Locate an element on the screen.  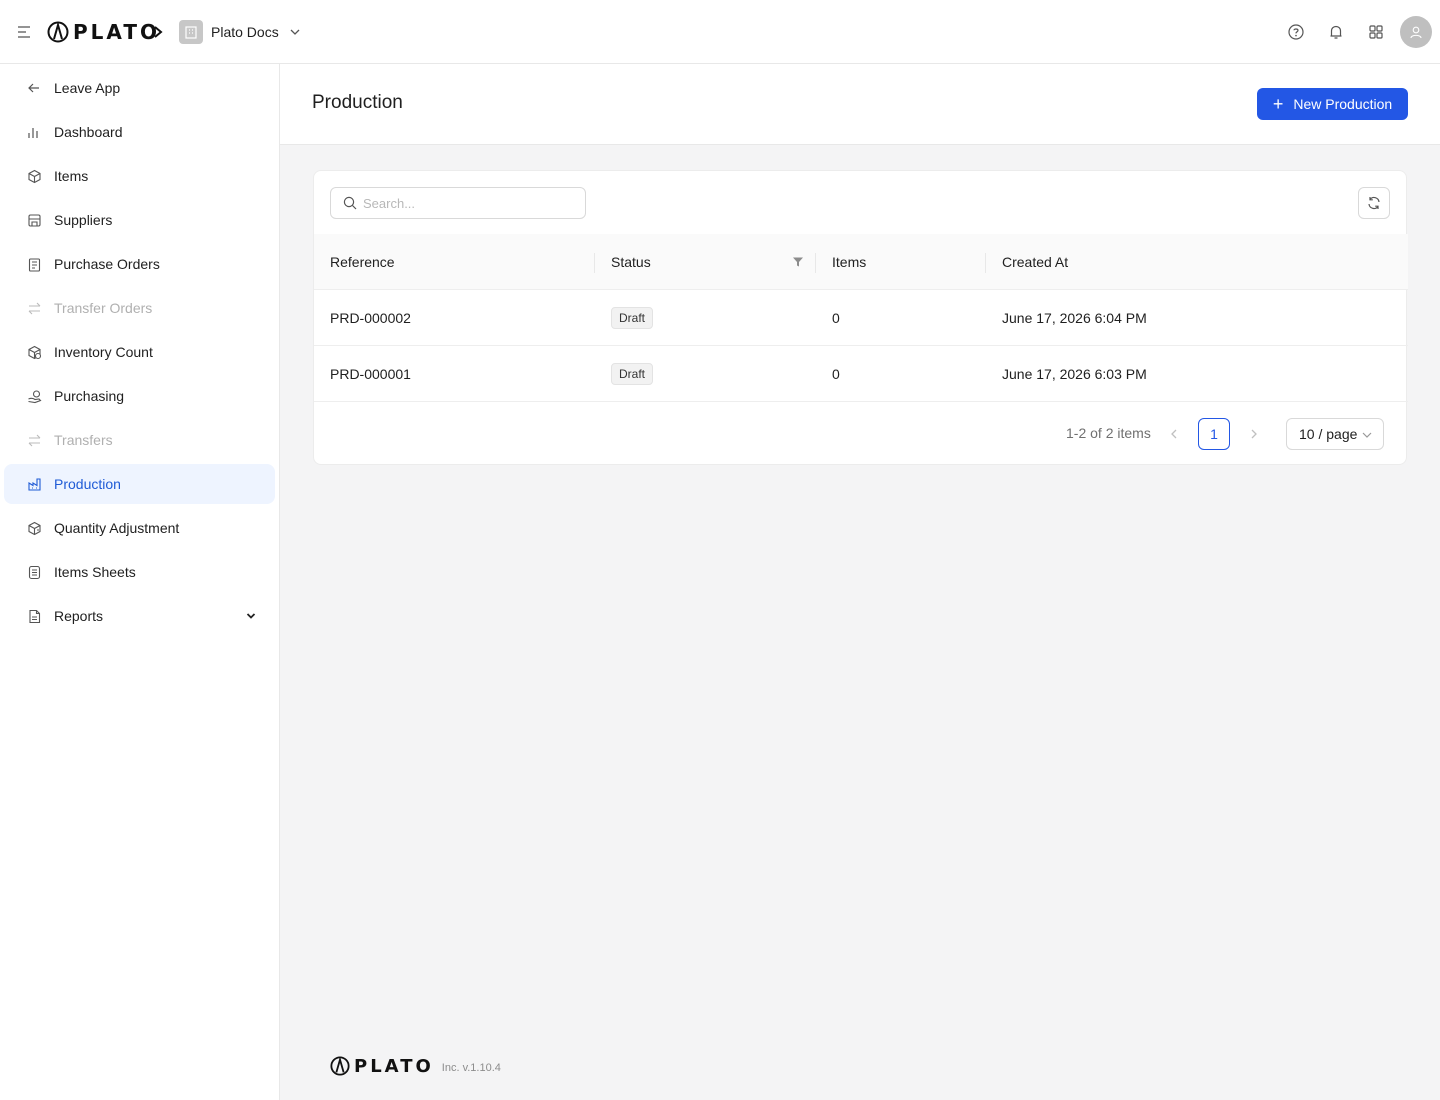
sidebar-item-label: Items is located at coordinates (71, 176).